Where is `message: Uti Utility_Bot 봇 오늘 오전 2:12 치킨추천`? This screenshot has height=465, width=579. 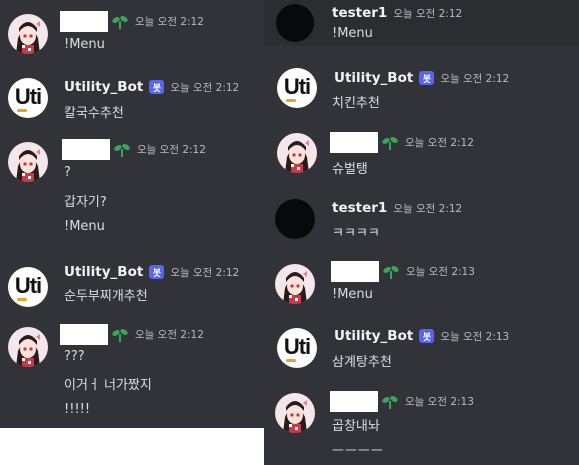
message: Uti Utility_Bot 봇 오늘 오전 2:12 치킨추천 is located at coordinates (421, 90).